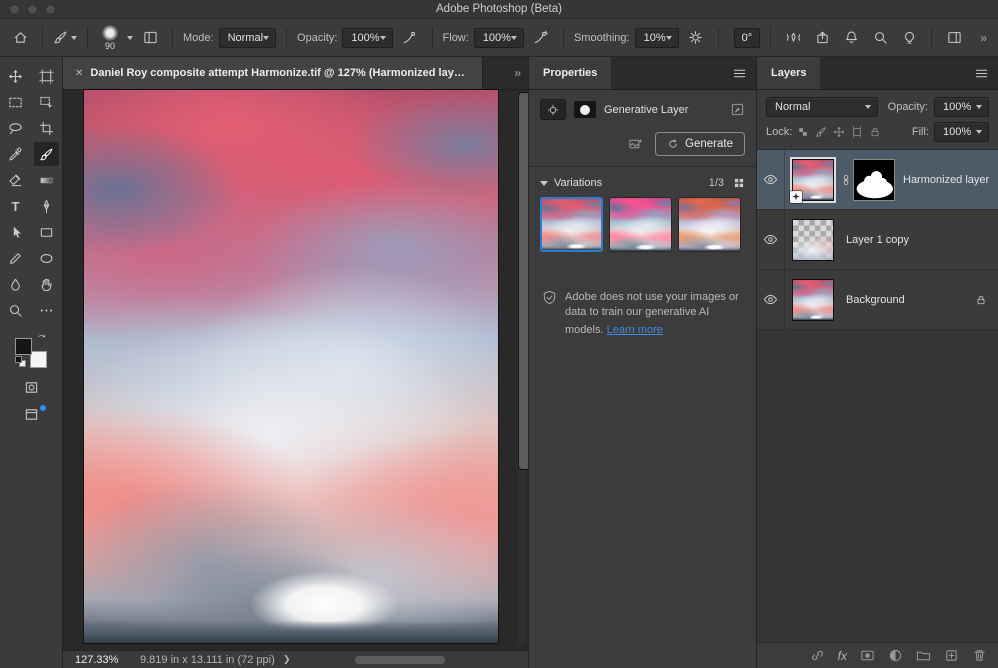 The image size is (998, 668). What do you see at coordinates (877, 300) in the screenshot?
I see `layer-row-background: Background` at bounding box center [877, 300].